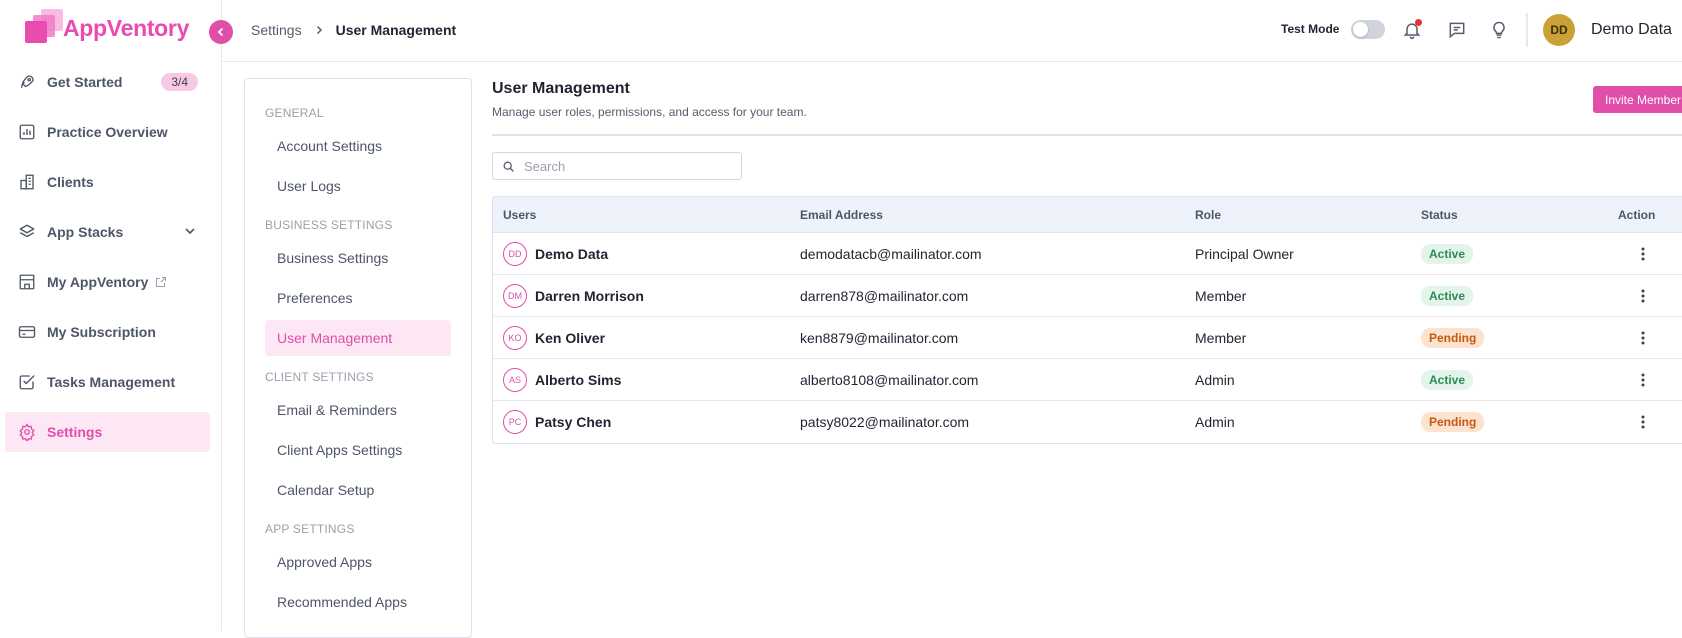  What do you see at coordinates (27, 282) in the screenshot?
I see `storefront-icon` at bounding box center [27, 282].